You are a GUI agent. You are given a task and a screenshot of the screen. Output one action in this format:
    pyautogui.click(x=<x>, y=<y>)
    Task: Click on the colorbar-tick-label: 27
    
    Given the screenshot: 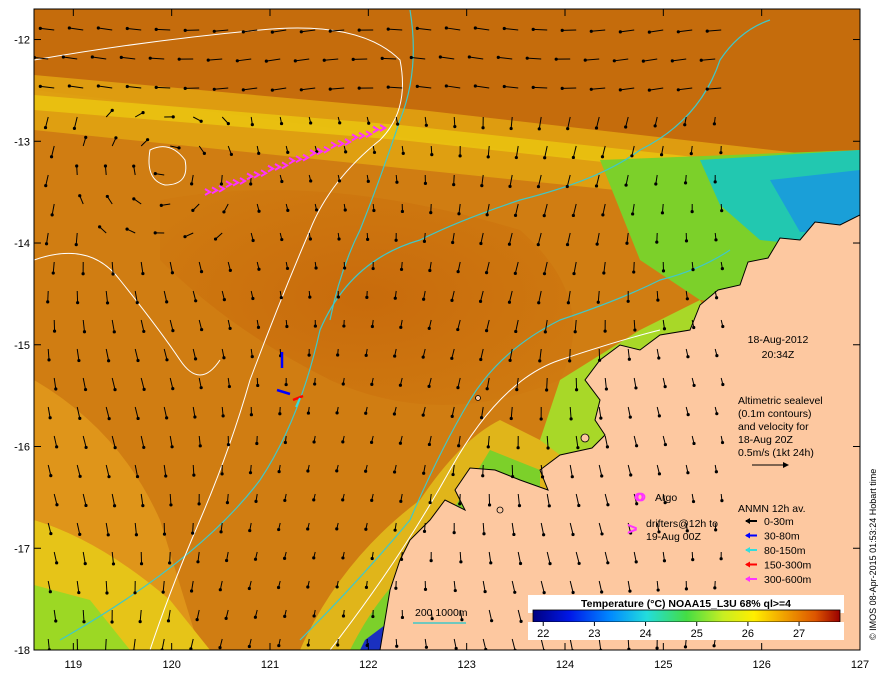 What is the action you would take?
    pyautogui.click(x=799, y=634)
    